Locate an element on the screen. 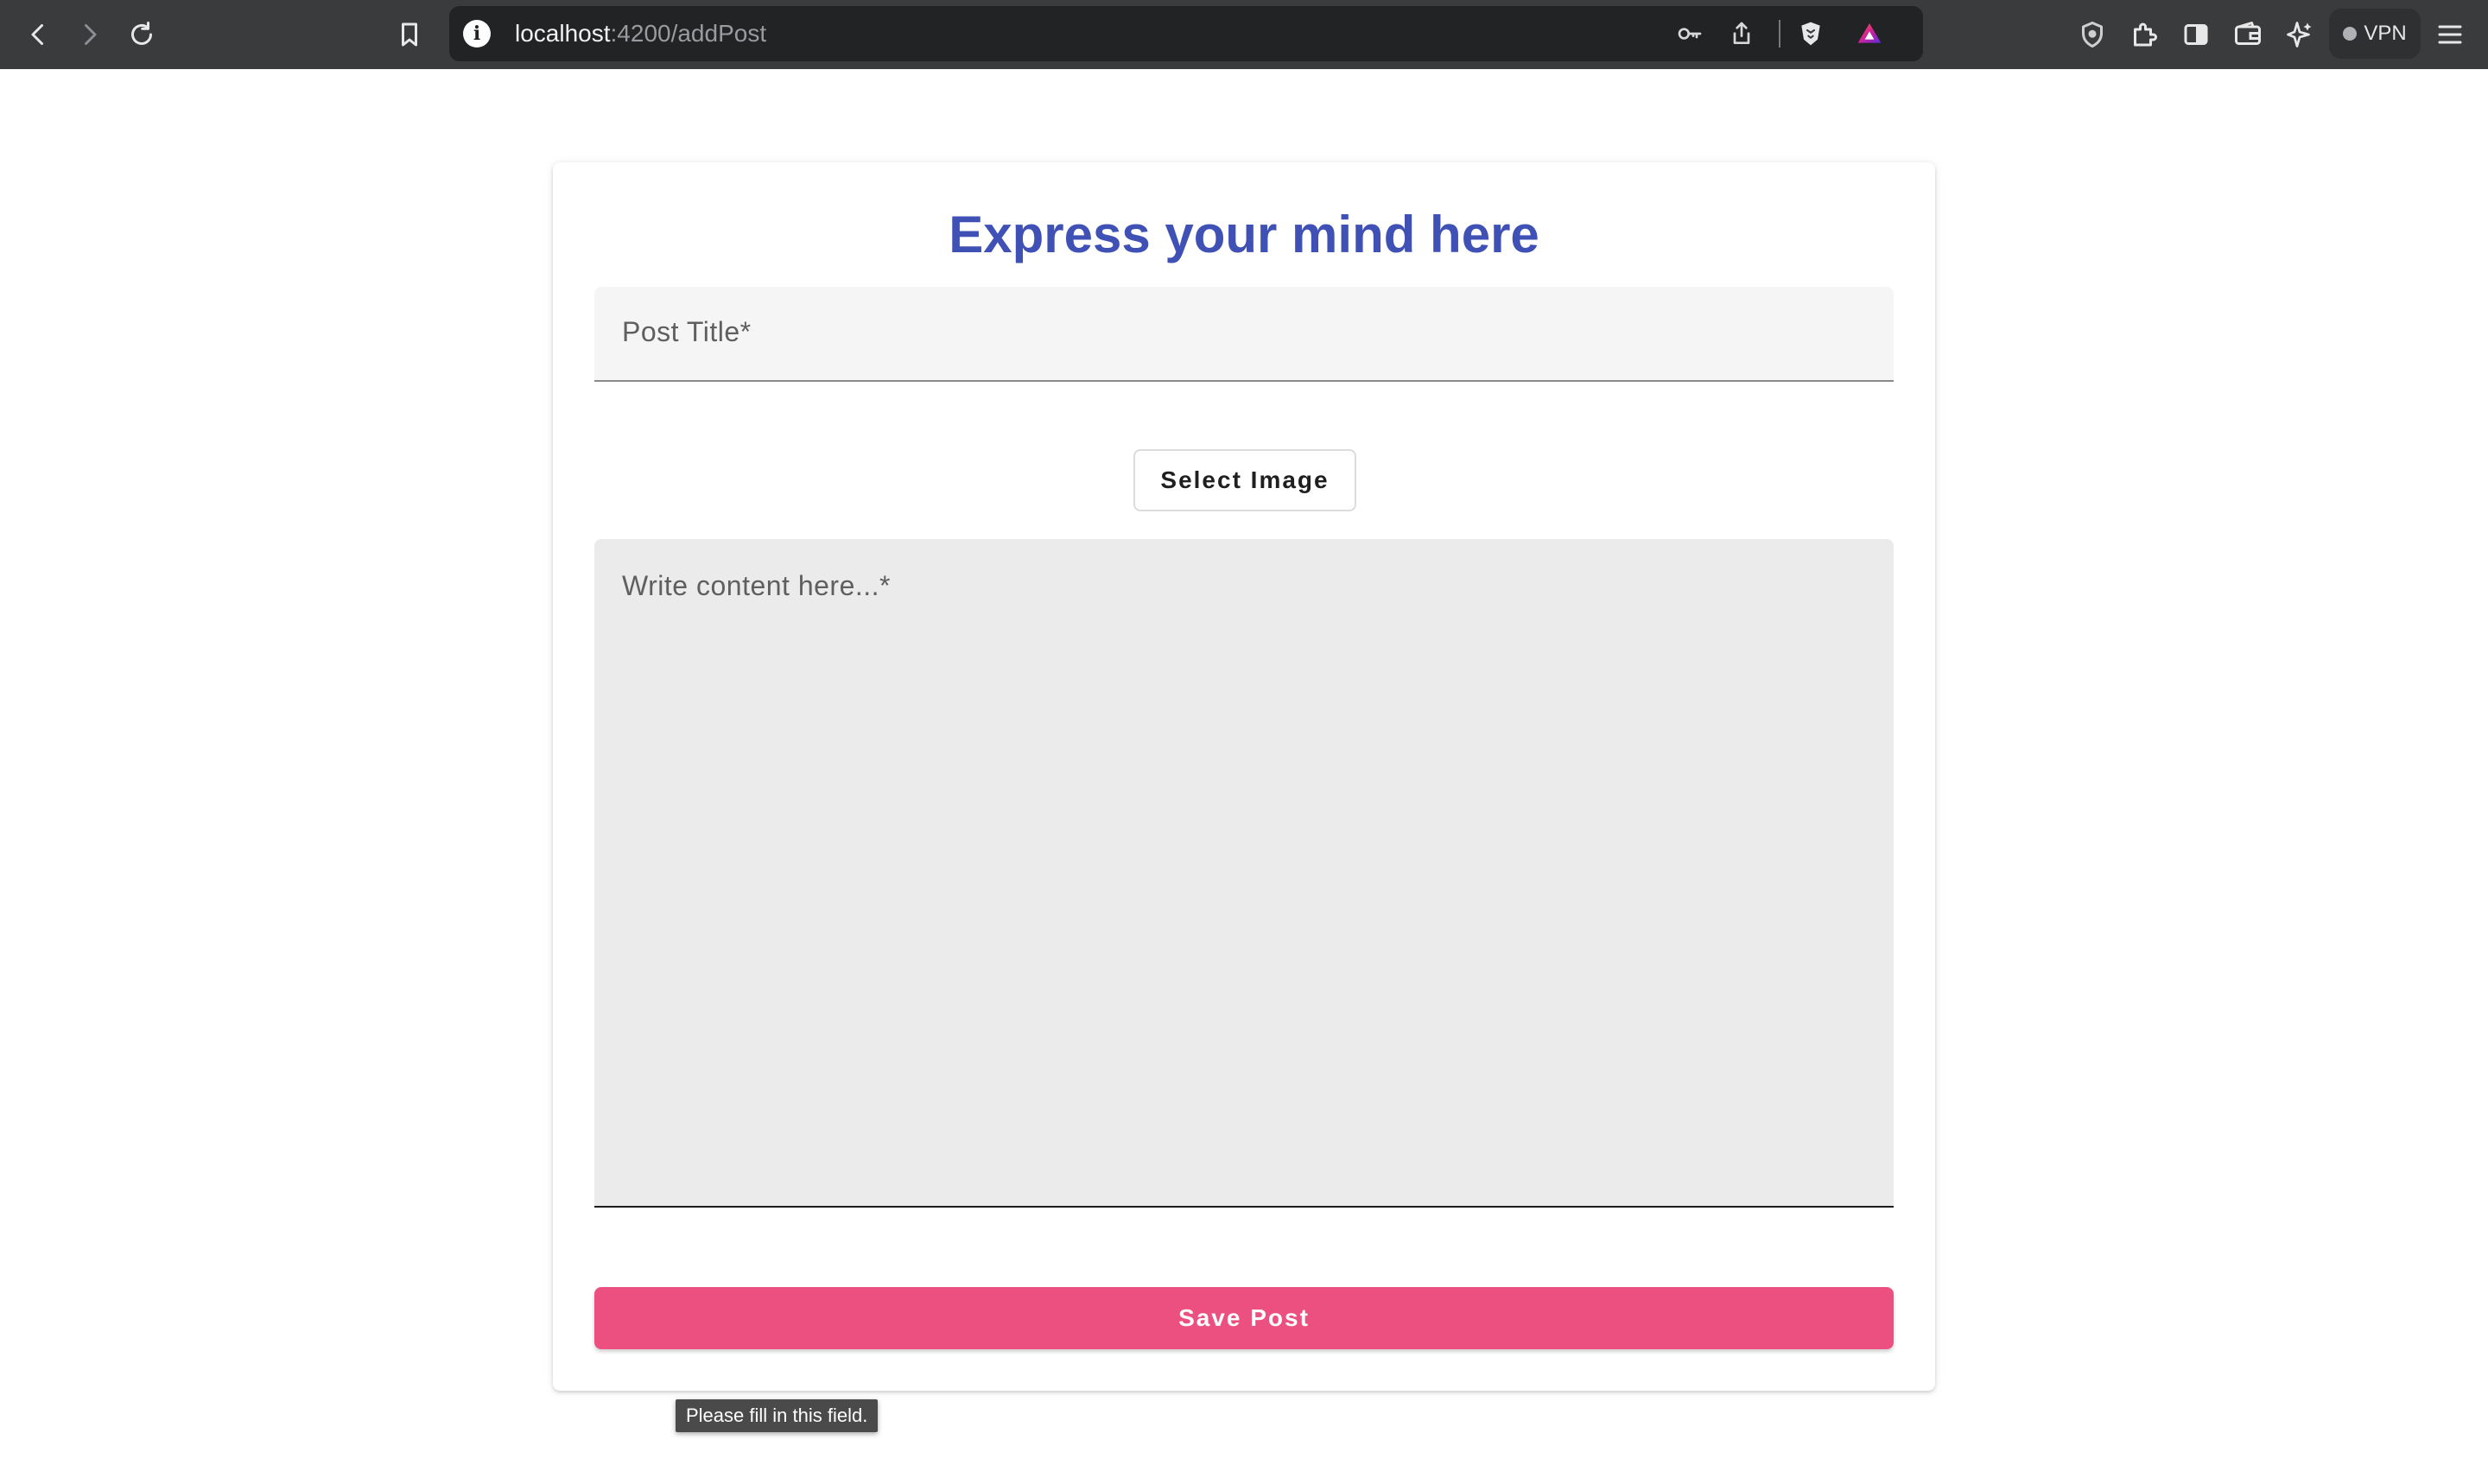 This screenshot has width=2488, height=1484. page-title: Express your mind here is located at coordinates (1244, 234).